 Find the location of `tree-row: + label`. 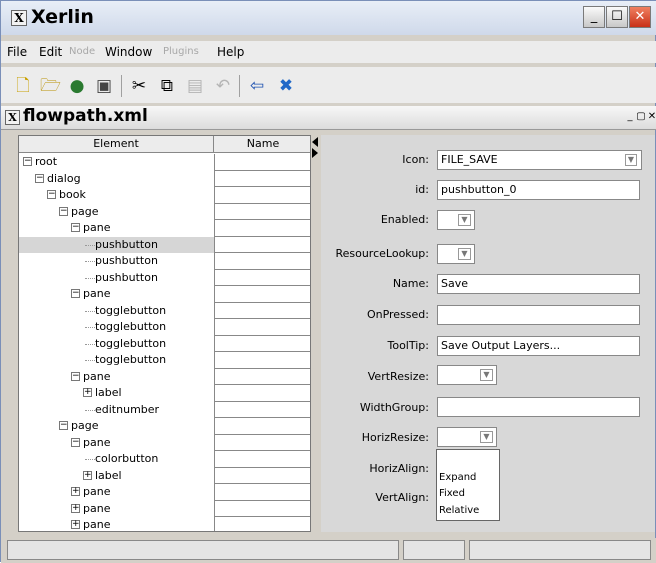

tree-row: + label is located at coordinates (164, 393).